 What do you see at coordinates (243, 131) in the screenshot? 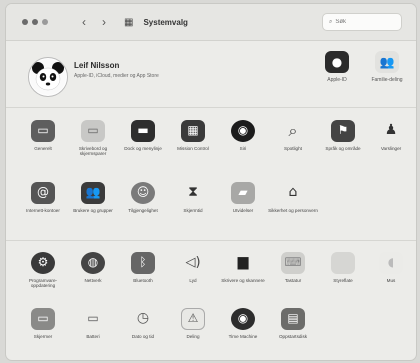
I see `siri-icon: ◉` at bounding box center [243, 131].